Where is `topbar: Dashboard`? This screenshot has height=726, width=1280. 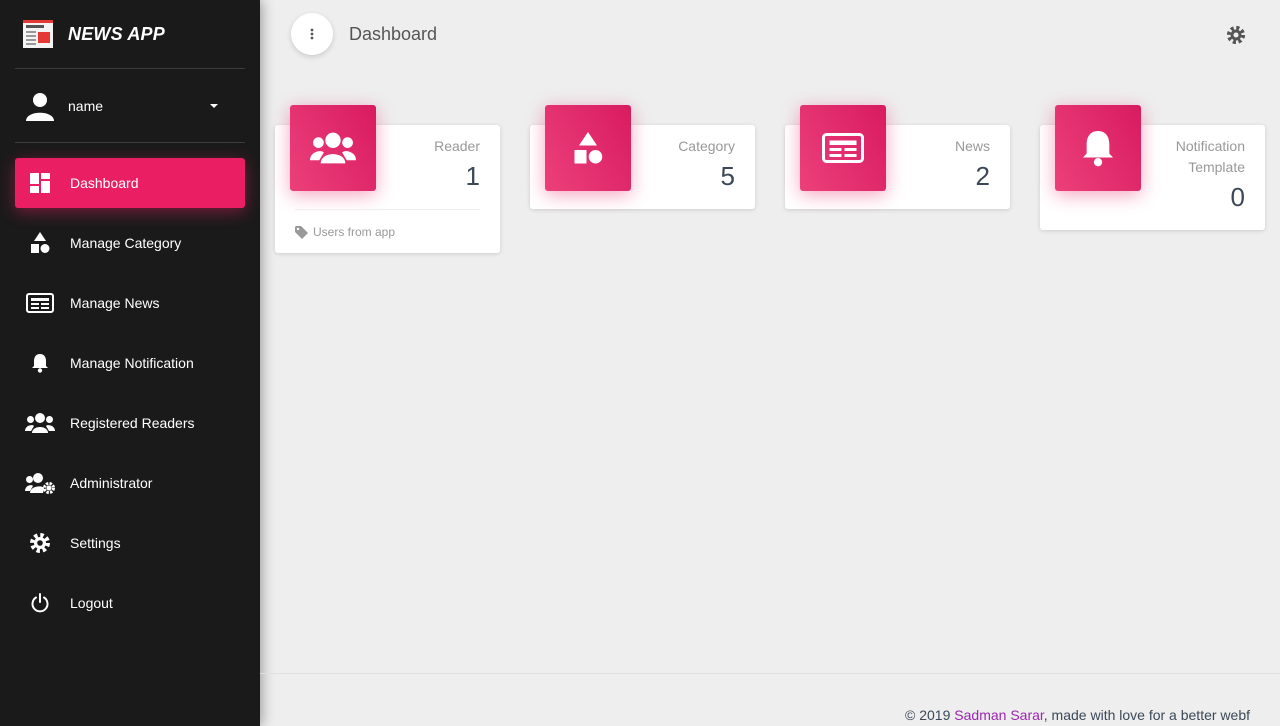 topbar: Dashboard is located at coordinates (770, 35).